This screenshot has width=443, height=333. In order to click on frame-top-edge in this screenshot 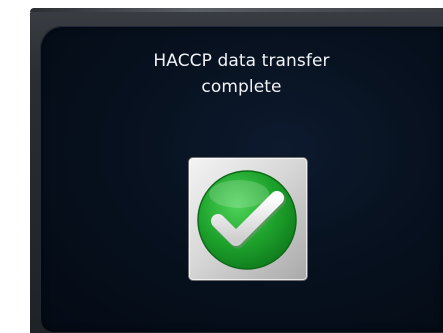, I will do `click(236, 10)`.